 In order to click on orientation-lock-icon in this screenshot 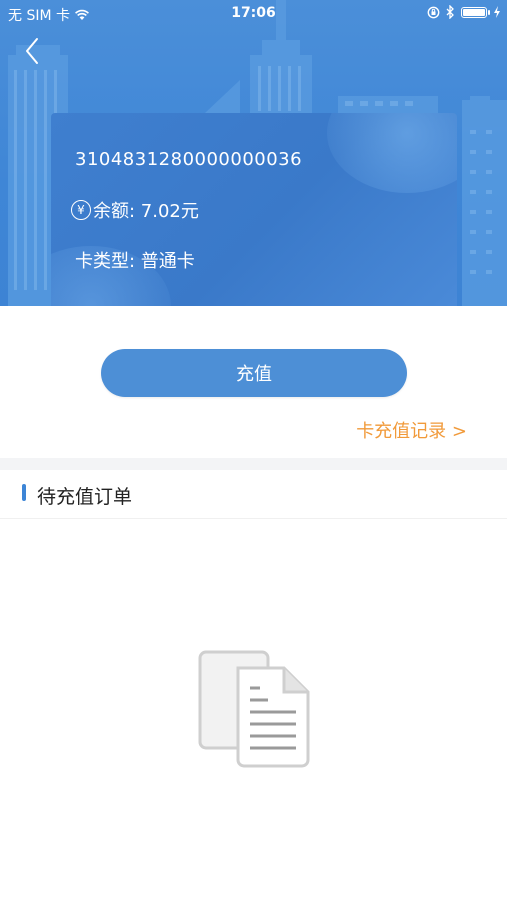, I will do `click(433, 12)`.